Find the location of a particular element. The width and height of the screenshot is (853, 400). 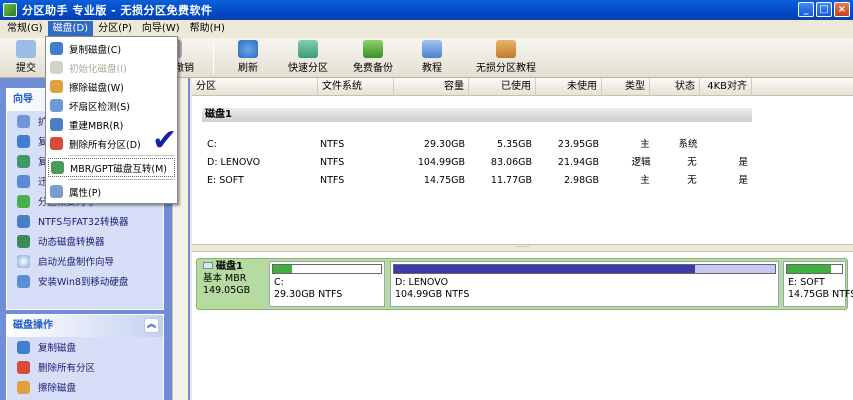

maximize-button: □ is located at coordinates (824, 9).